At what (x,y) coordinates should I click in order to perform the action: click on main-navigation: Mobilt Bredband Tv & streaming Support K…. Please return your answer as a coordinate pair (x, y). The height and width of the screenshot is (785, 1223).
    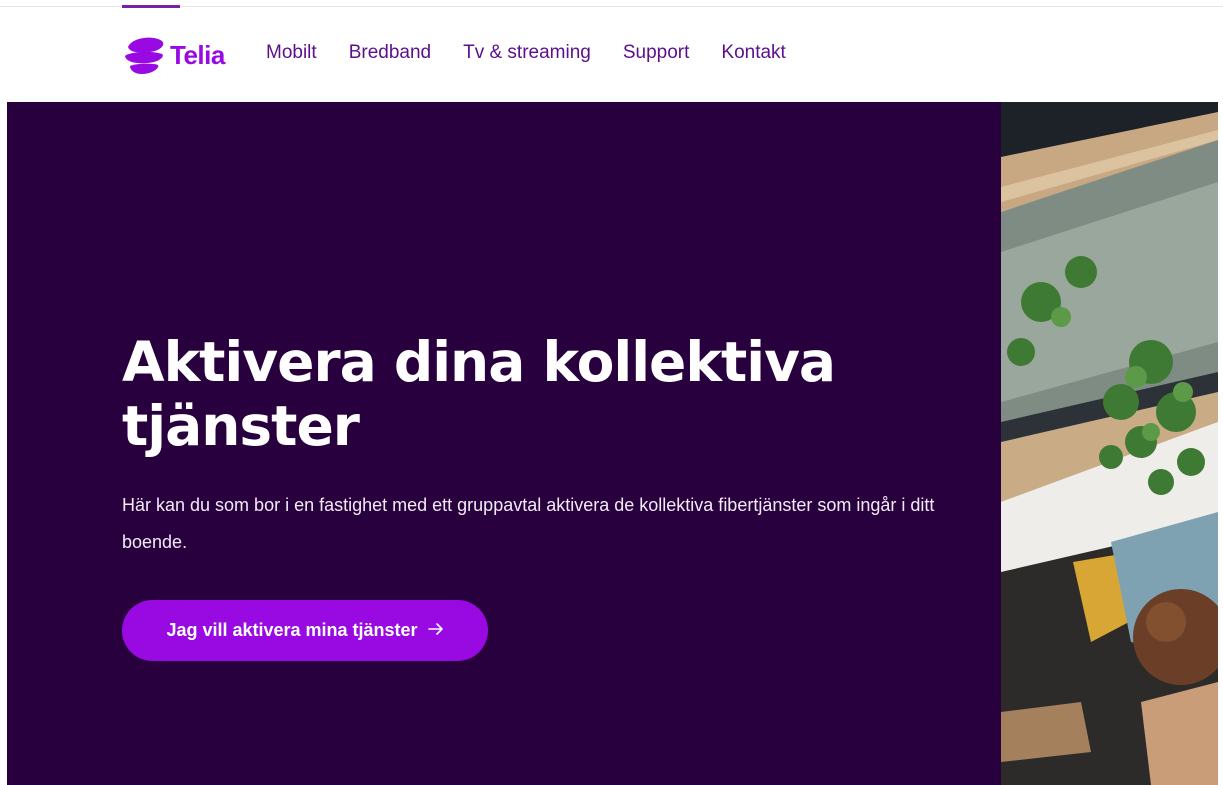
    Looking at the image, I should click on (542, 53).